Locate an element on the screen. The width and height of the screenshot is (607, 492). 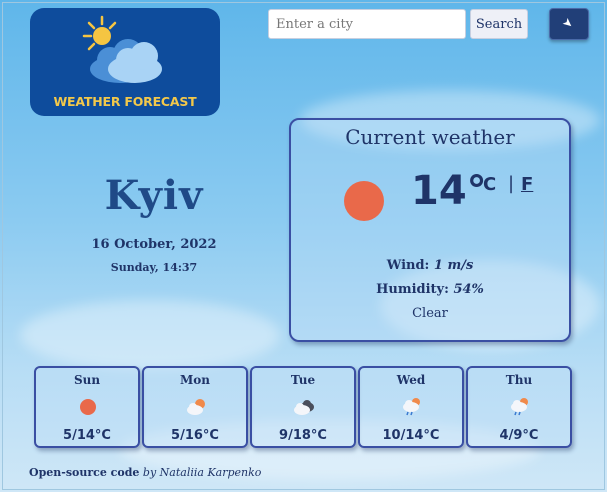
current-date: 16 October, 2022 is located at coordinates (154, 244).